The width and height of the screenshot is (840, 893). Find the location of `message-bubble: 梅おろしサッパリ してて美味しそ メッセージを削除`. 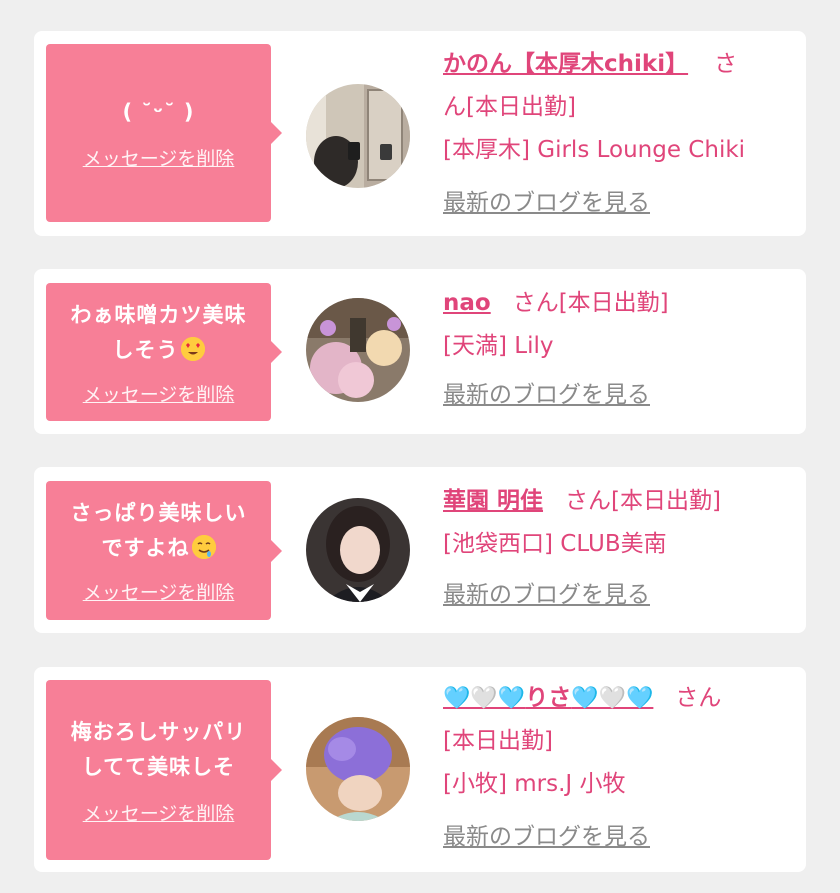

message-bubble: 梅おろしサッパリ してて美味しそ メッセージを削除 is located at coordinates (164, 770).